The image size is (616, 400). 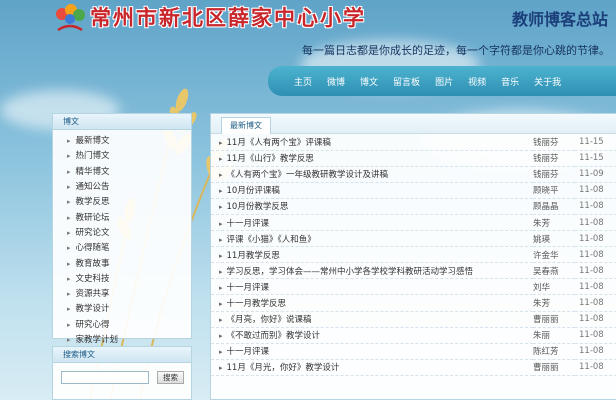 I want to click on article-author: 刘华, so click(x=554, y=287).